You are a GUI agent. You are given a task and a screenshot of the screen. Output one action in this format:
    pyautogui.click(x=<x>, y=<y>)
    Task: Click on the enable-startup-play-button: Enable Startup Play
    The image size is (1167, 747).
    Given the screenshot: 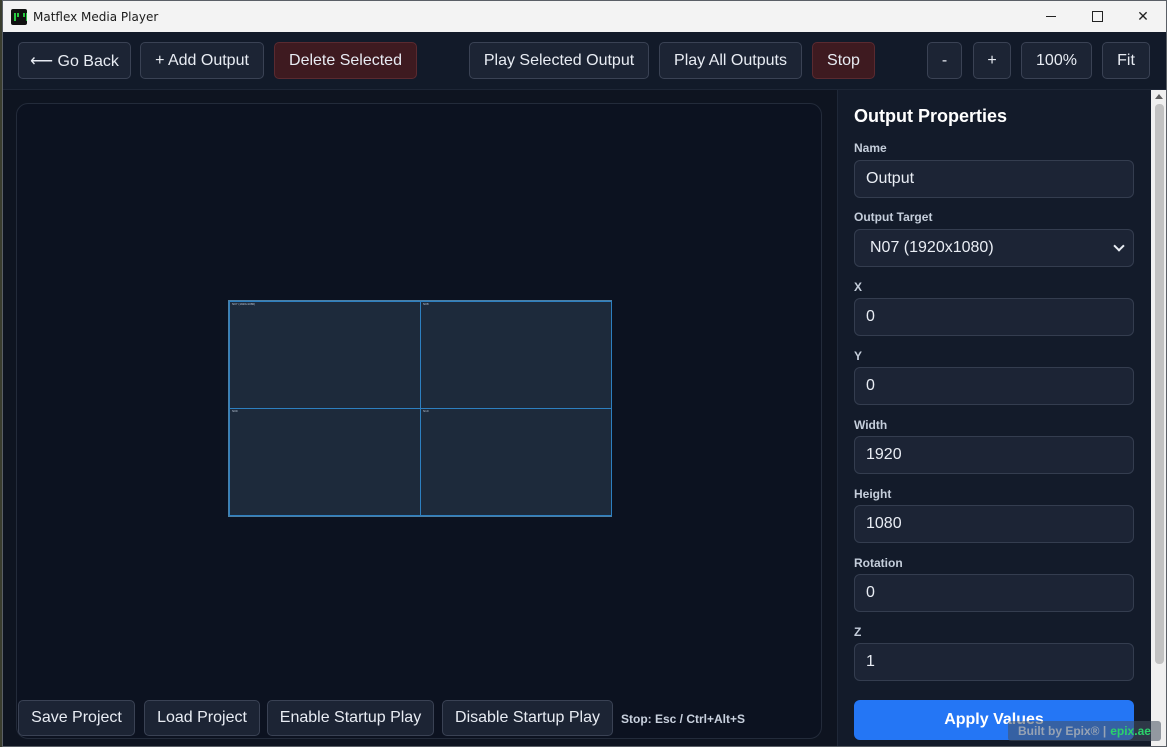 What is the action you would take?
    pyautogui.click(x=350, y=718)
    